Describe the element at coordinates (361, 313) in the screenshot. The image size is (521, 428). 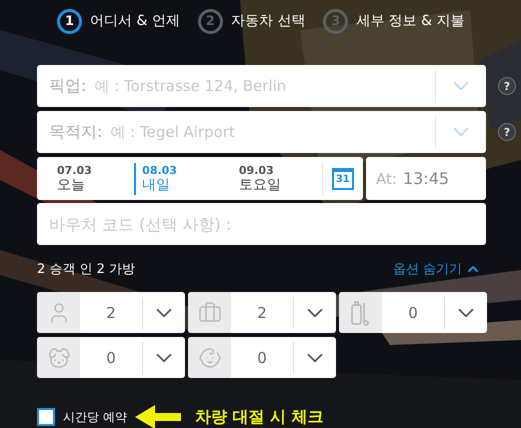
I see `golf-bag-icon` at that location.